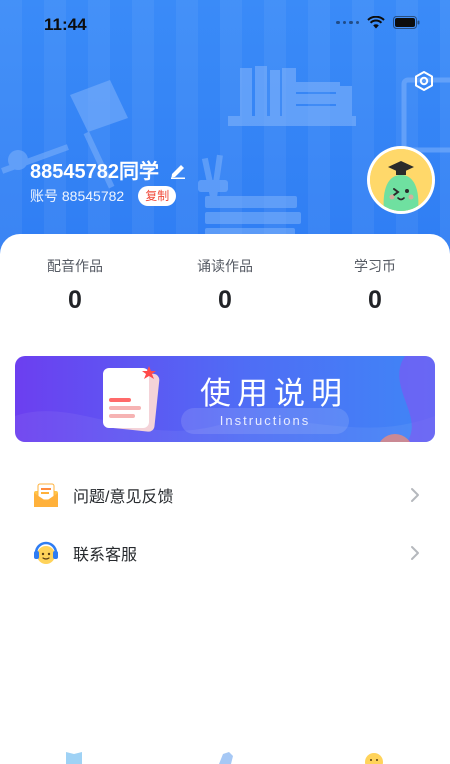  What do you see at coordinates (74, 756) in the screenshot?
I see `book-tab-icon` at bounding box center [74, 756].